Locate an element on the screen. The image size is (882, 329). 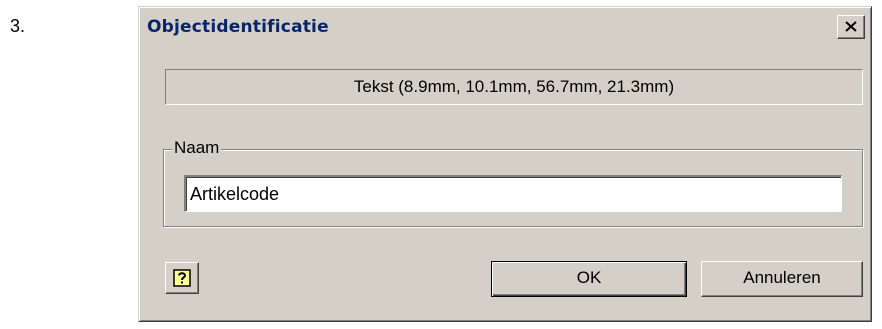
step-number: 3. is located at coordinates (18, 26).